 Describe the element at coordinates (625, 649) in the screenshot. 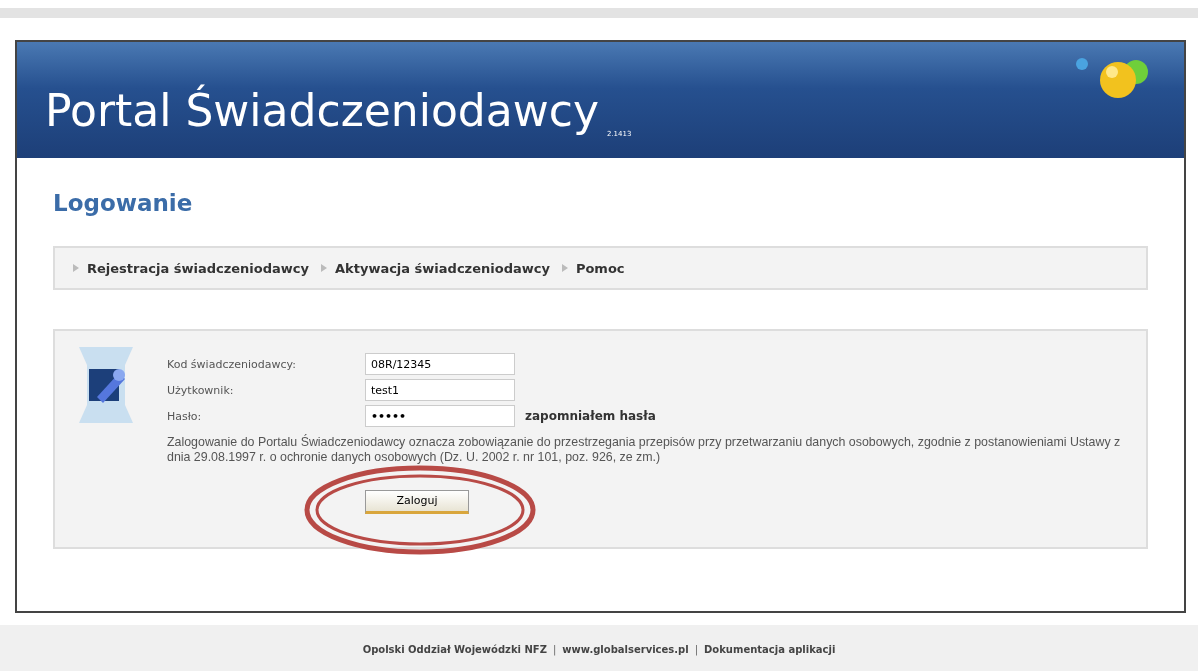

I see `footer-link: www.globalservices.pl` at that location.